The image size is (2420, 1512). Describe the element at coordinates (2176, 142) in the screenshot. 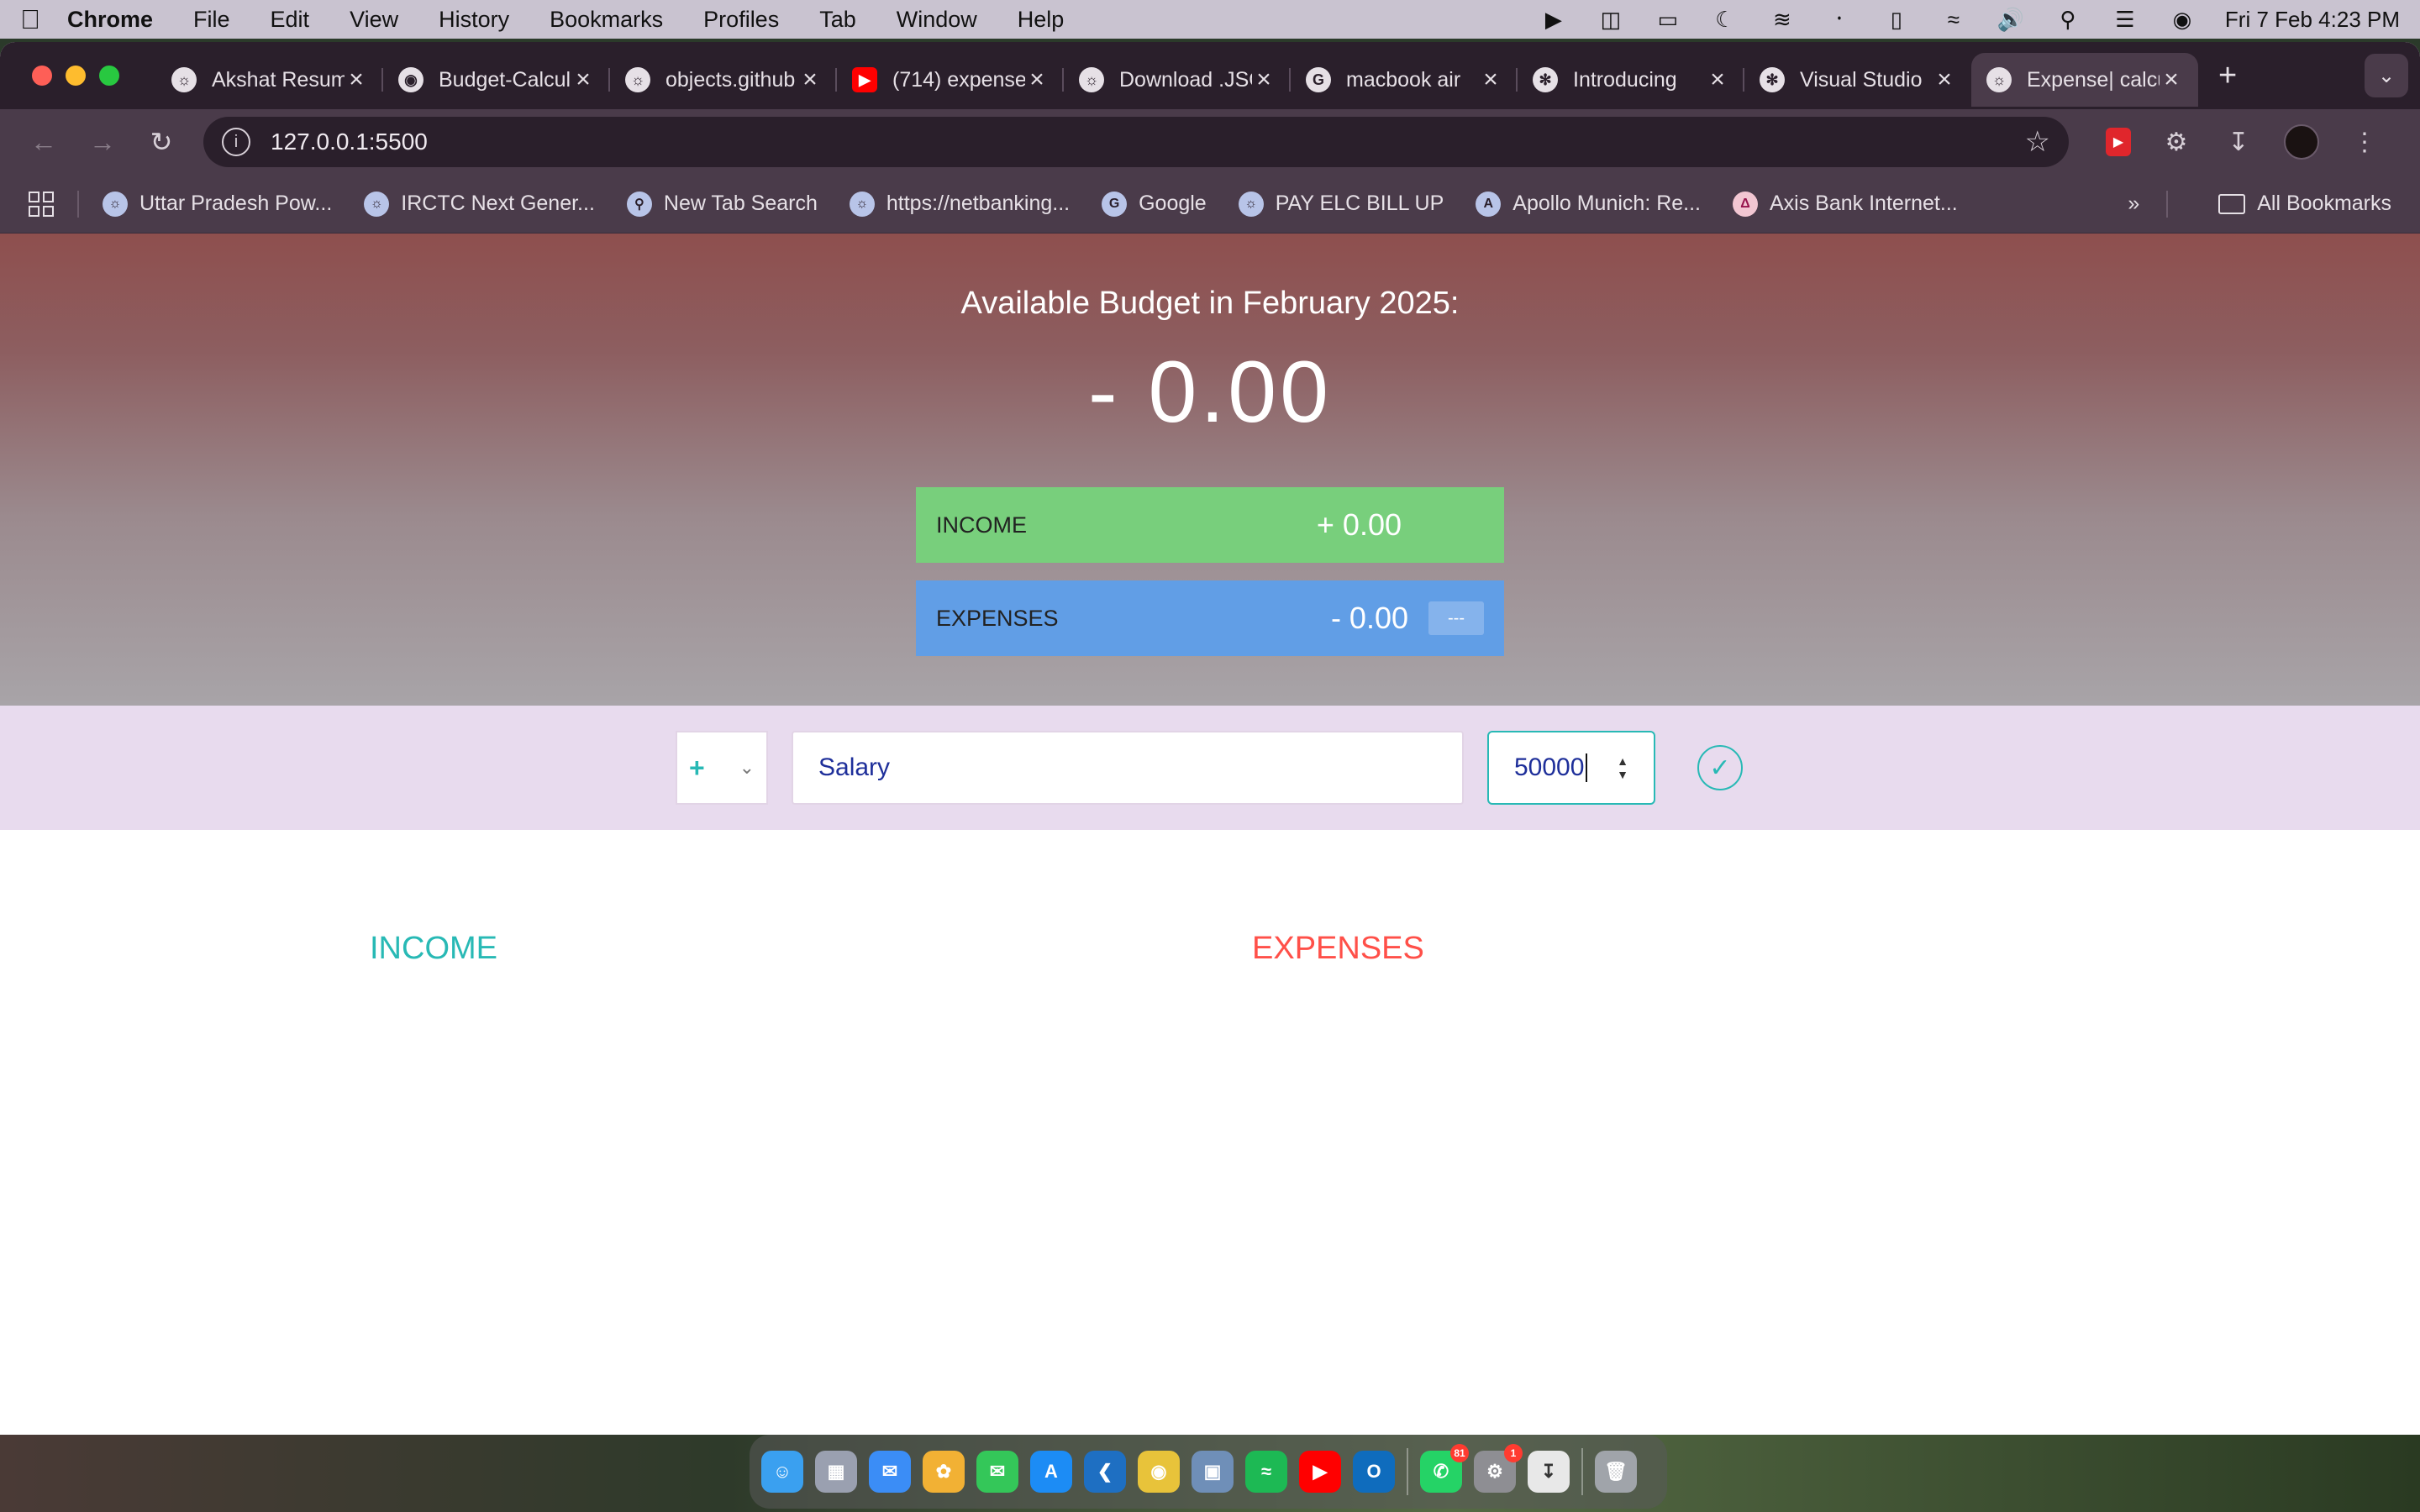

I see `extensions-puzzle-icon: ⚙` at that location.